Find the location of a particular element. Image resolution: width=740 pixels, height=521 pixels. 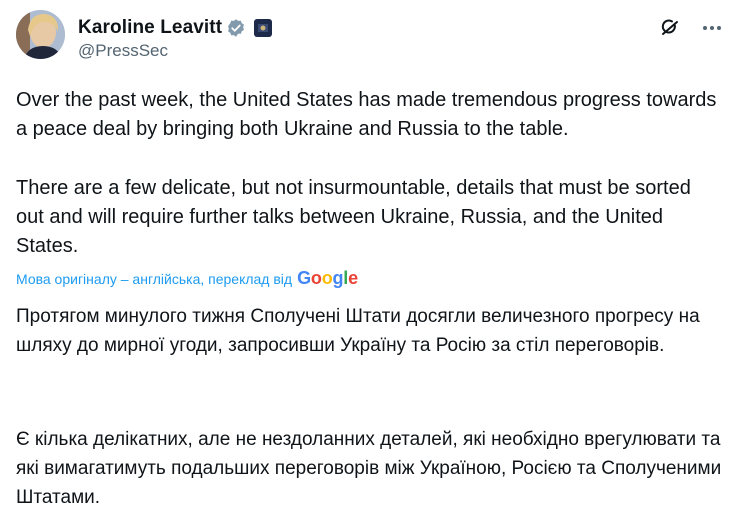

name-line: Karoline Leavitt is located at coordinates (175, 28).